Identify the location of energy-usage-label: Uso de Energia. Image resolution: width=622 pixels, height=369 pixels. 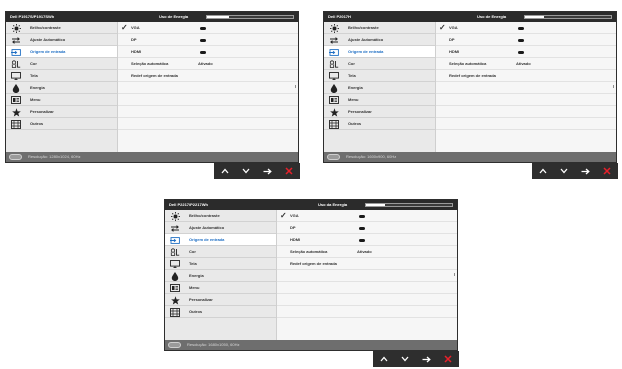
(492, 16).